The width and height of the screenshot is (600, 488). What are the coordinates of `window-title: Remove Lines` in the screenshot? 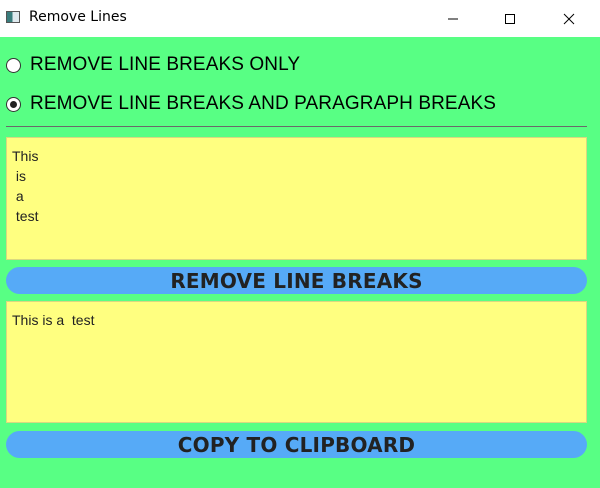 It's located at (78, 17).